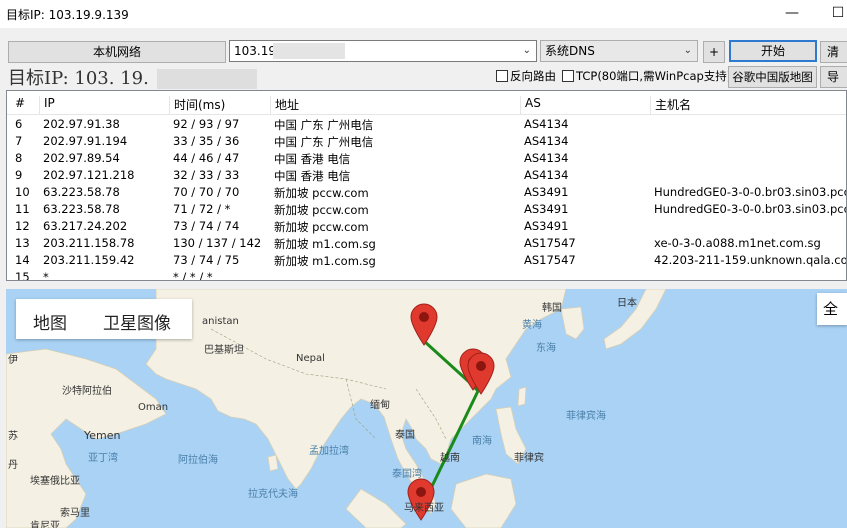 This screenshot has height=528, width=847. What do you see at coordinates (530, 105) in the screenshot?
I see `col-header-as: AS` at bounding box center [530, 105].